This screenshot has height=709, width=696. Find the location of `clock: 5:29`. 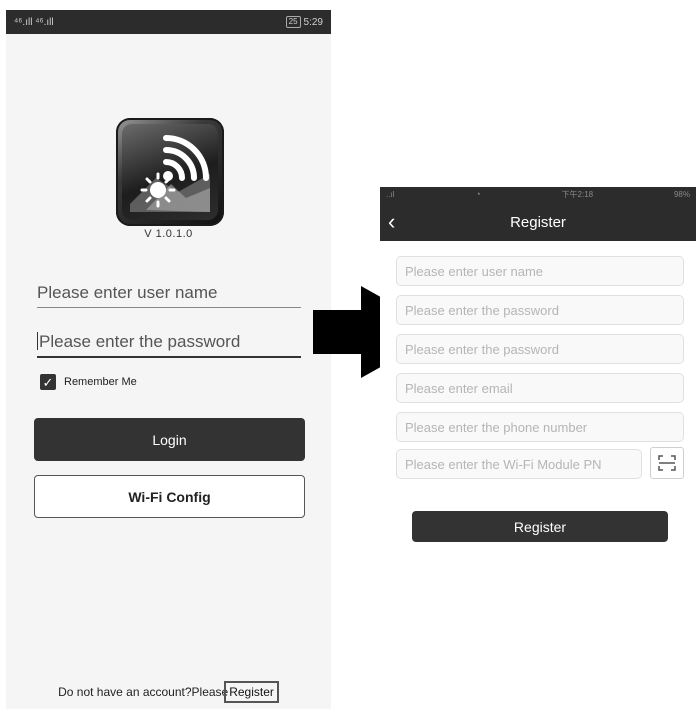

clock: 5:29 is located at coordinates (313, 22).